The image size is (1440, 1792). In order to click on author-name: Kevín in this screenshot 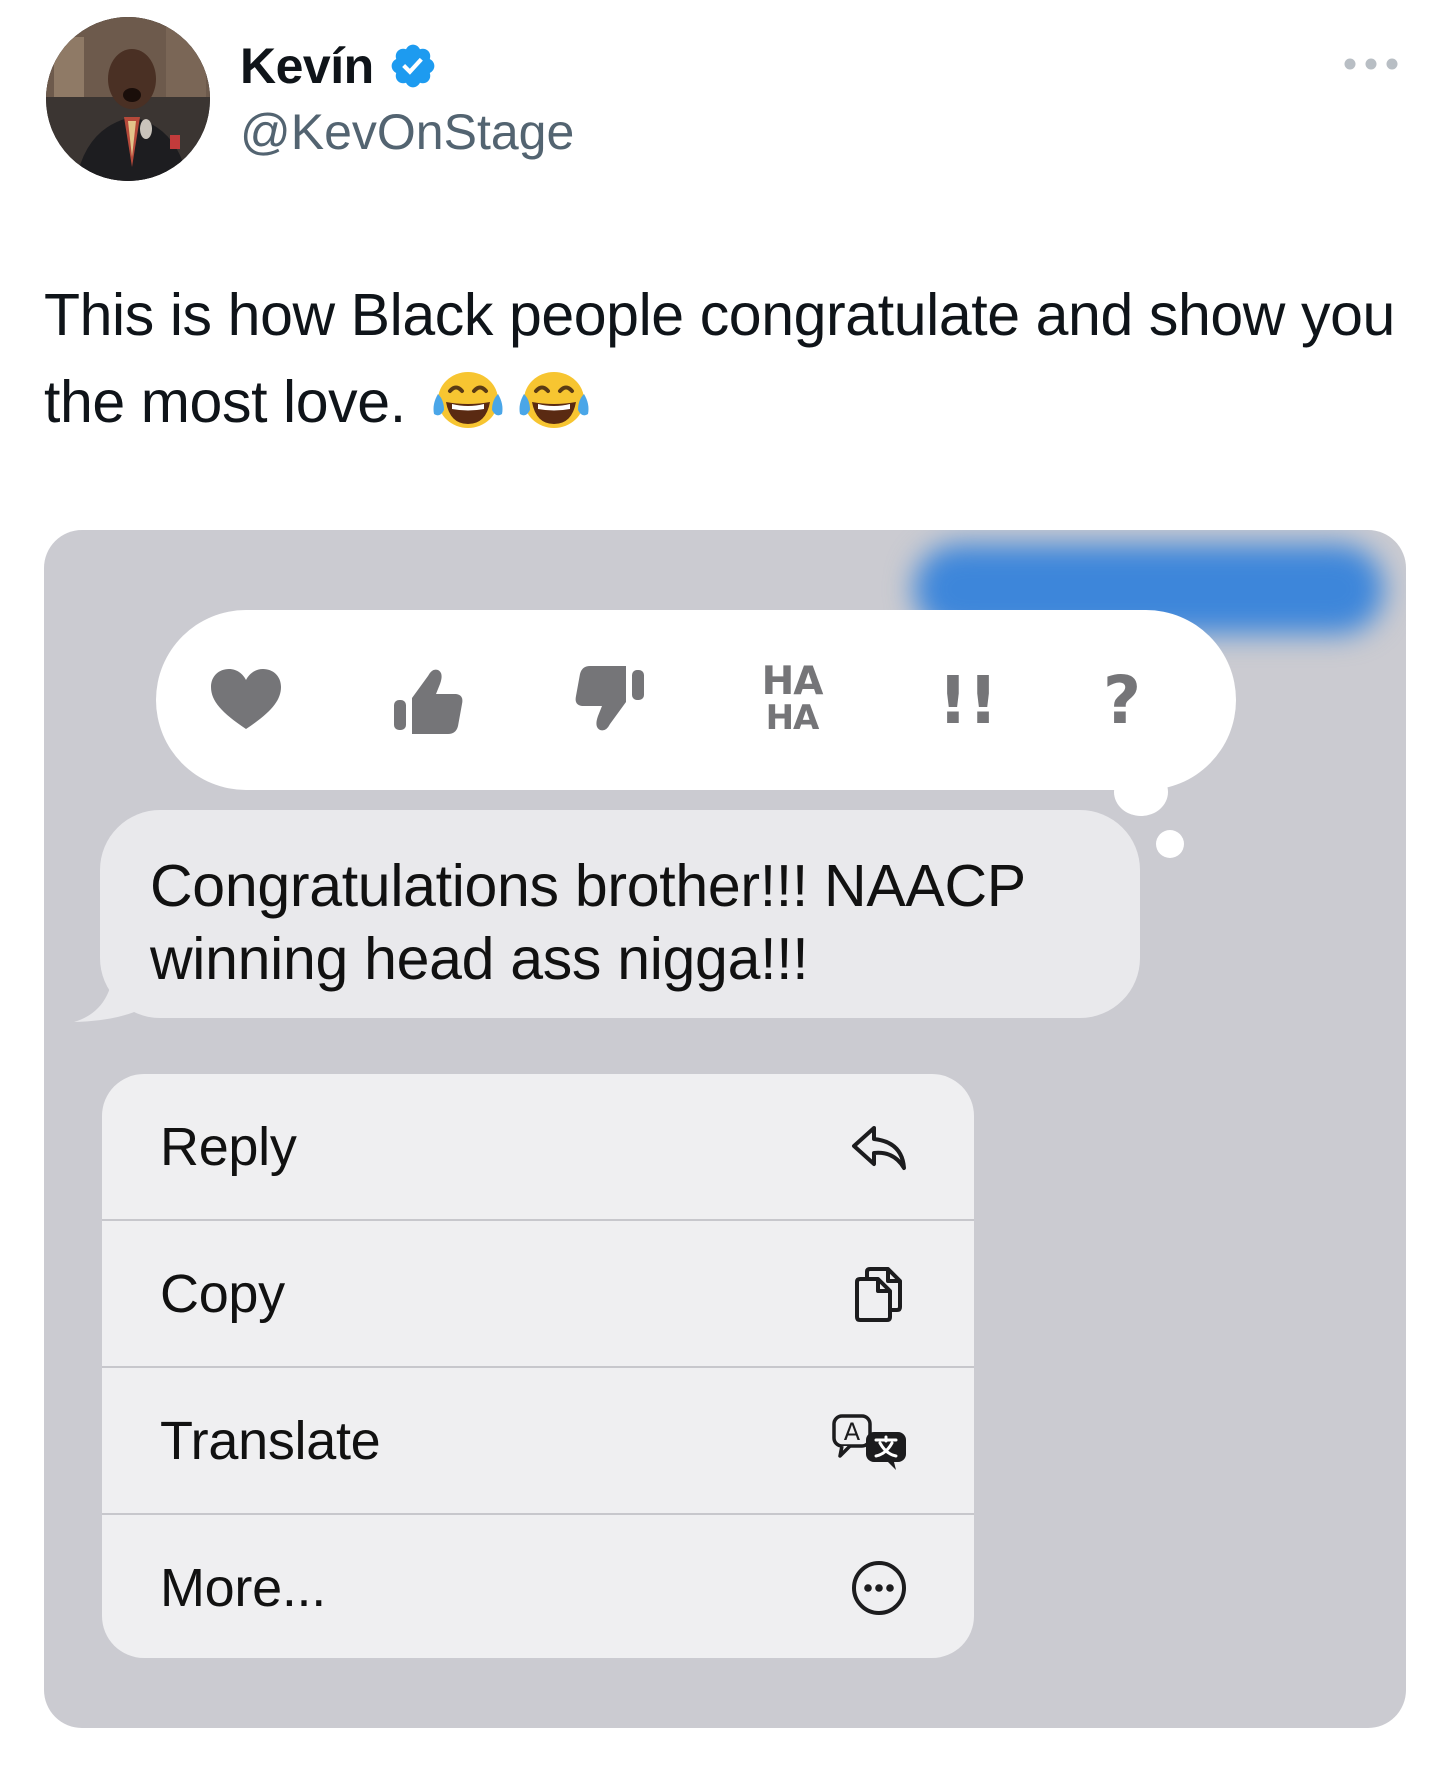, I will do `click(339, 66)`.